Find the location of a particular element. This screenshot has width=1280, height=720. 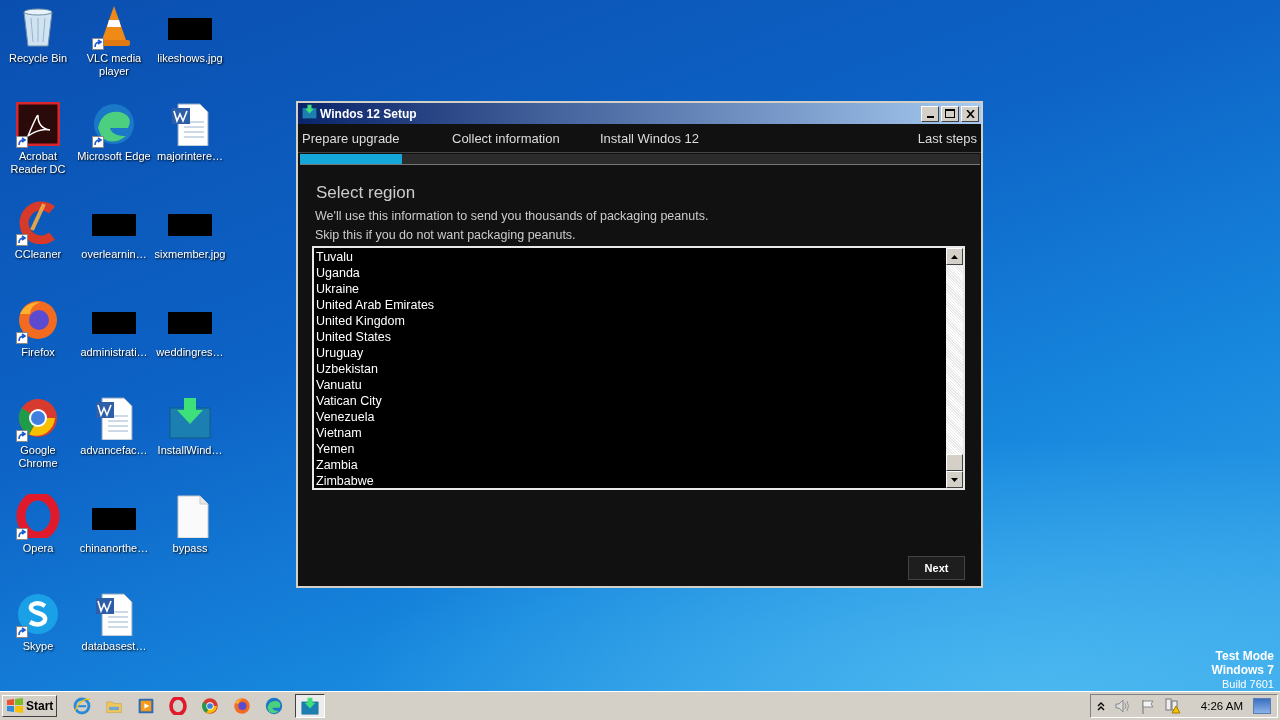

document-symbol-icon is located at coordinates (38, 124).